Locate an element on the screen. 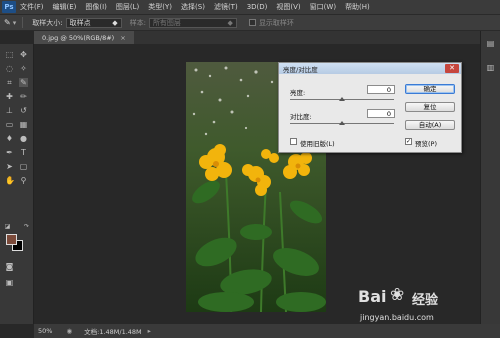  gradient-tool-icon: ▦ is located at coordinates (23, 124).